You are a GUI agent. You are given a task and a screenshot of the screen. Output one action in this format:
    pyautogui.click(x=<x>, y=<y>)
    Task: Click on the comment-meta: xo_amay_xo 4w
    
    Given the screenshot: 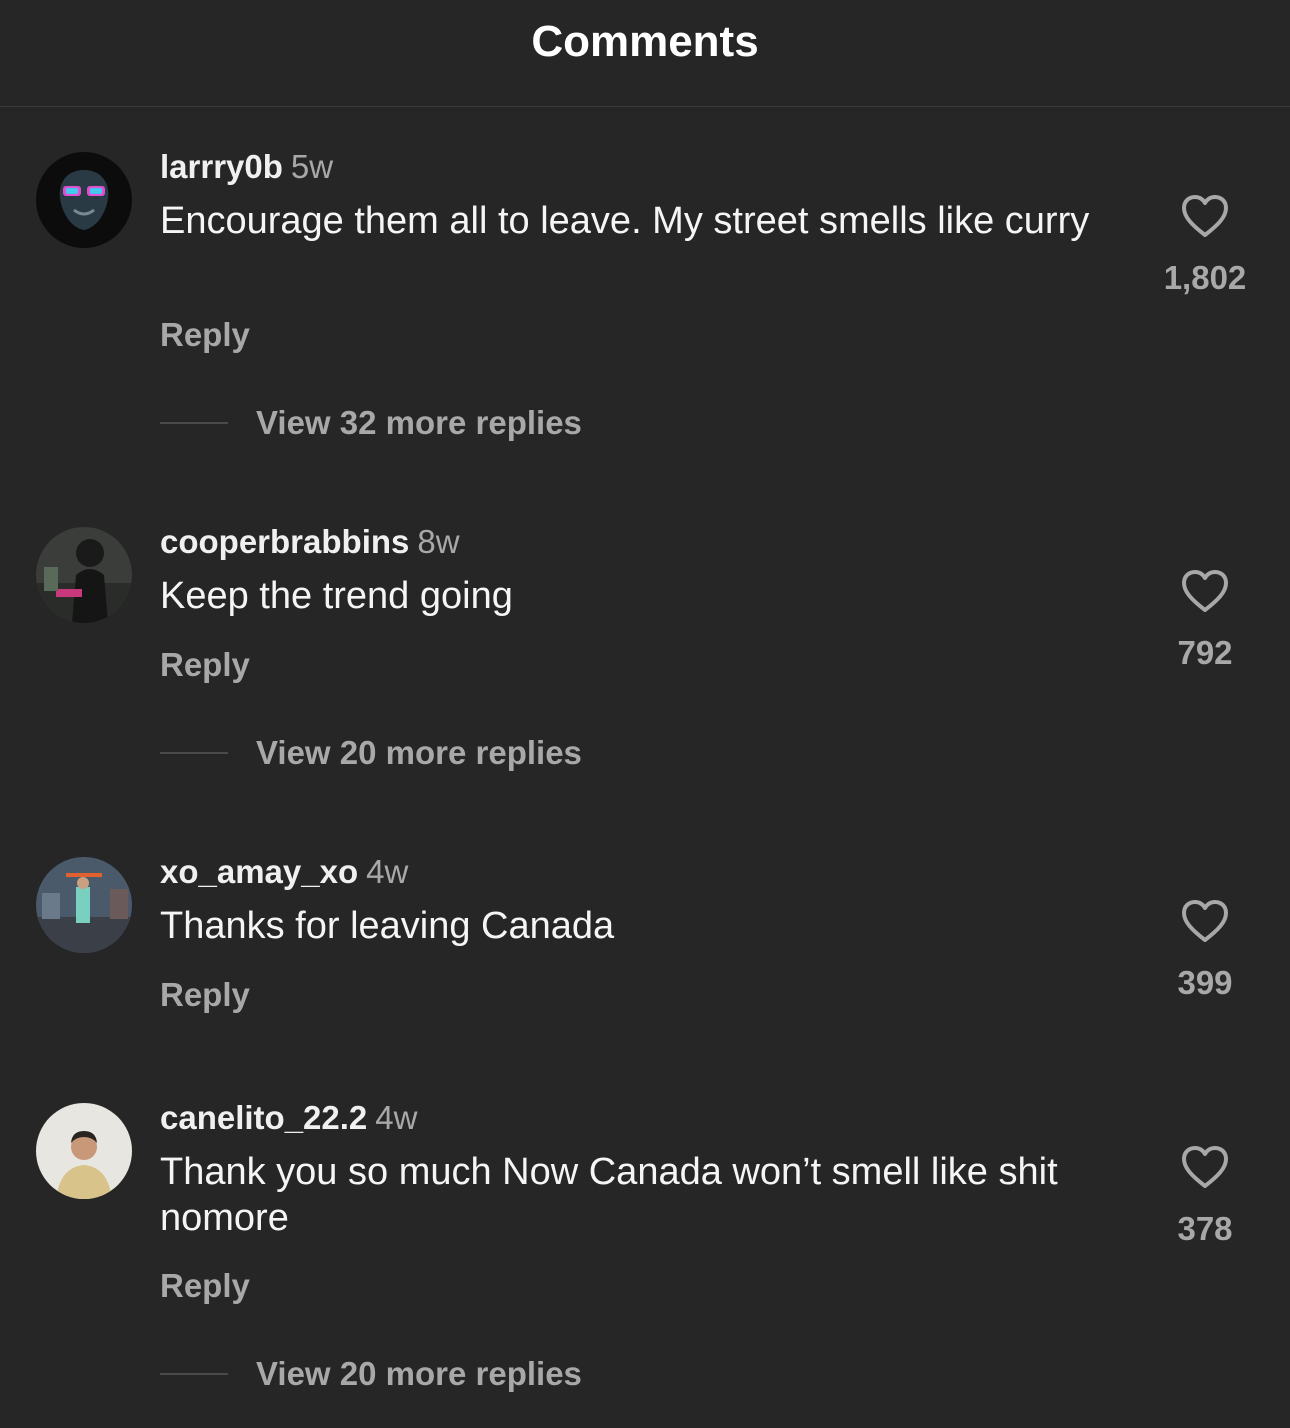 What is the action you would take?
    pyautogui.click(x=284, y=872)
    